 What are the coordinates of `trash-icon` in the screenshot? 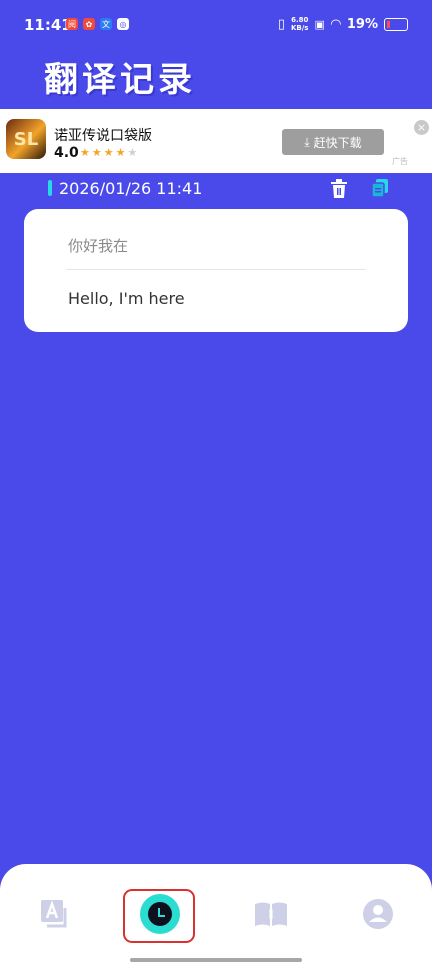 It's located at (339, 189).